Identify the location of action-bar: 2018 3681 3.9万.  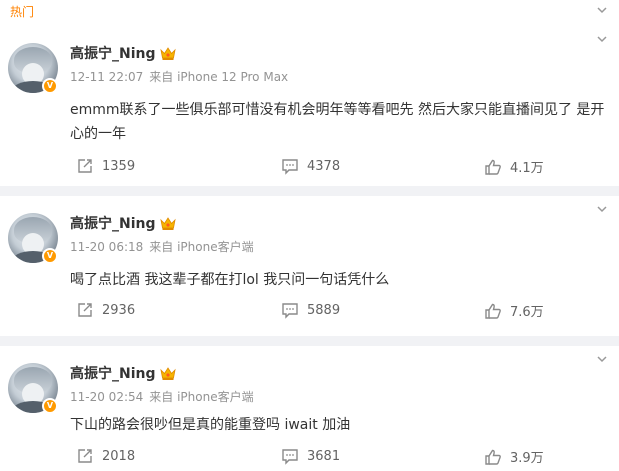
(309, 458).